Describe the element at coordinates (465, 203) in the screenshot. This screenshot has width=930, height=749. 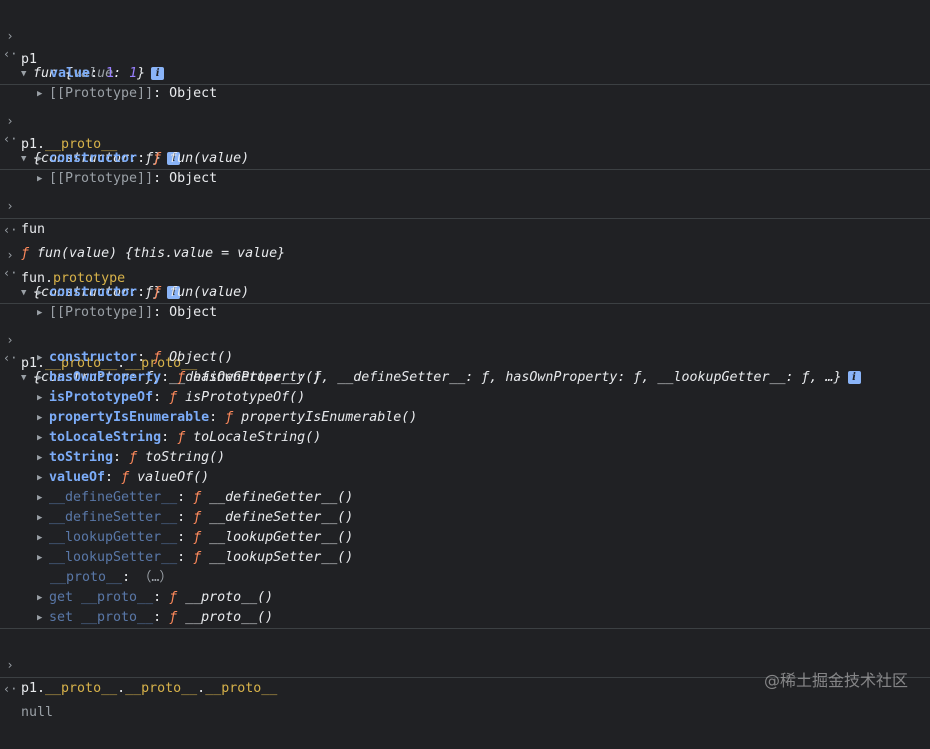
I see `console-input-row: › fun` at that location.